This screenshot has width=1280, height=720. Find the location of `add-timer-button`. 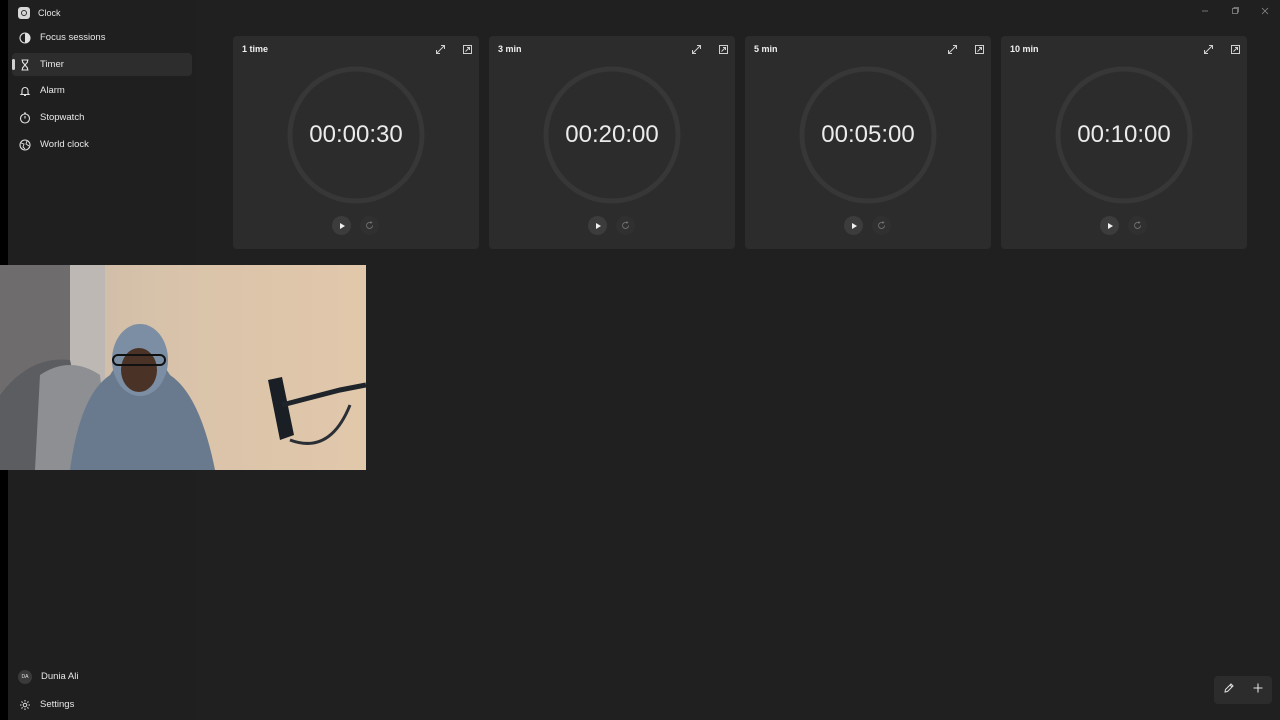

add-timer-button is located at coordinates (1258, 690).